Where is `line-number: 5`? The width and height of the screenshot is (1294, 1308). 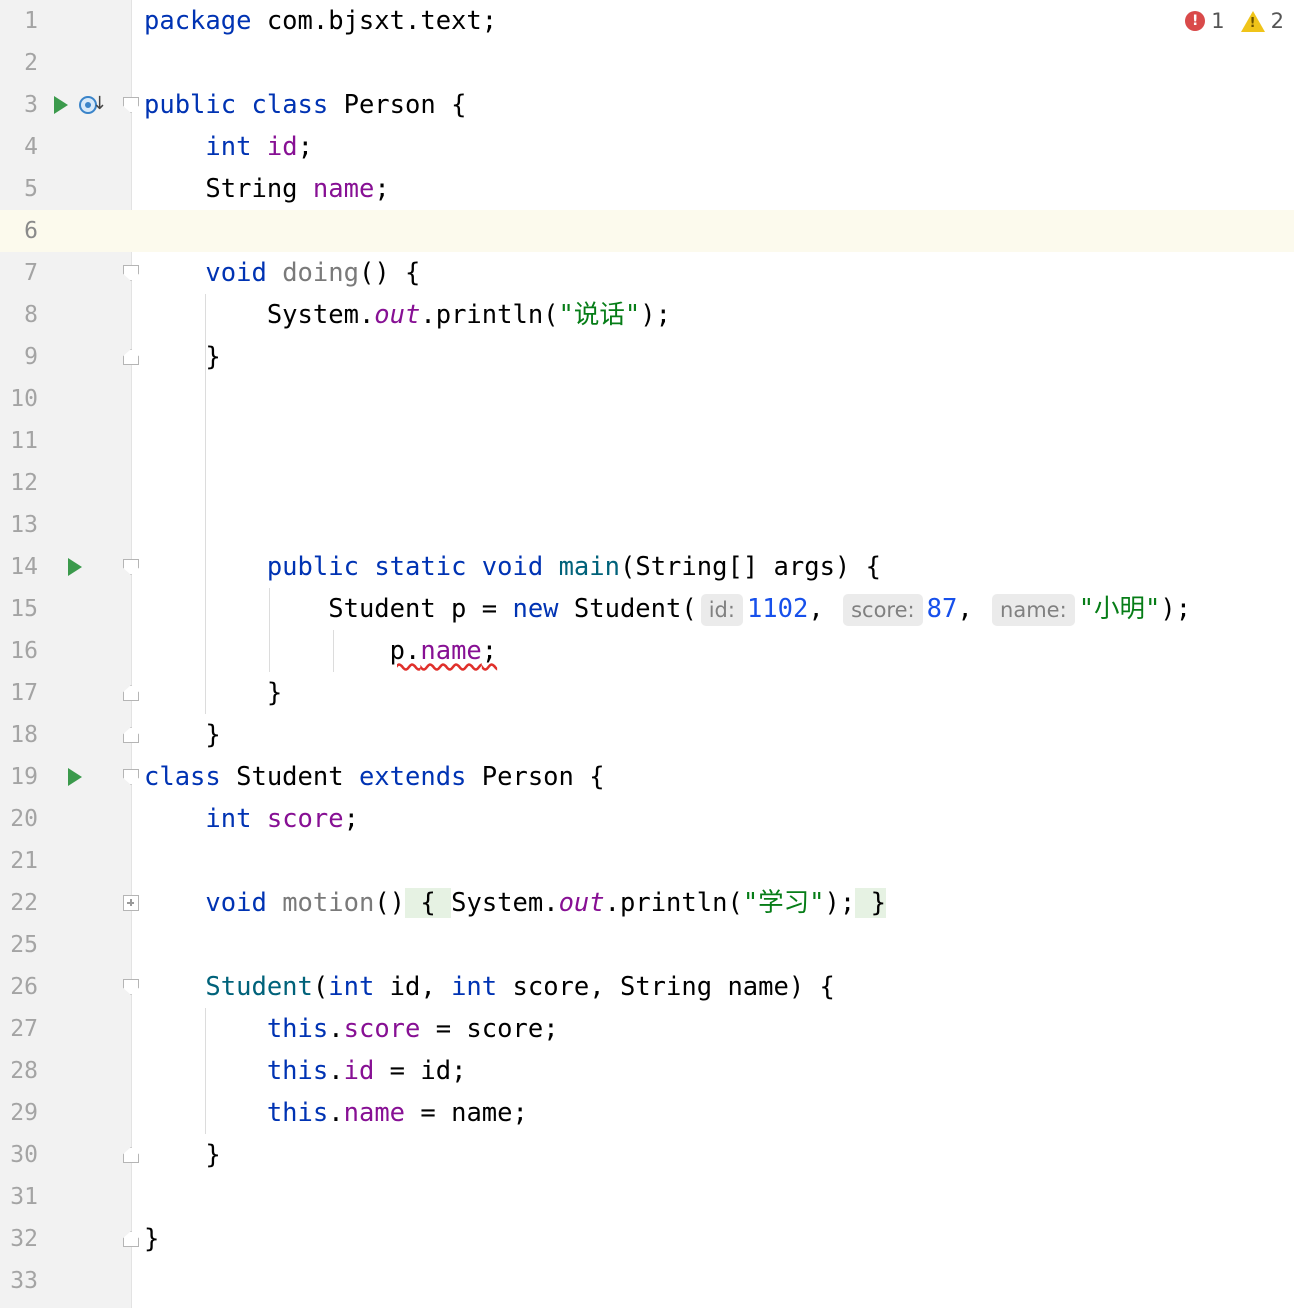 line-number: 5 is located at coordinates (31, 189).